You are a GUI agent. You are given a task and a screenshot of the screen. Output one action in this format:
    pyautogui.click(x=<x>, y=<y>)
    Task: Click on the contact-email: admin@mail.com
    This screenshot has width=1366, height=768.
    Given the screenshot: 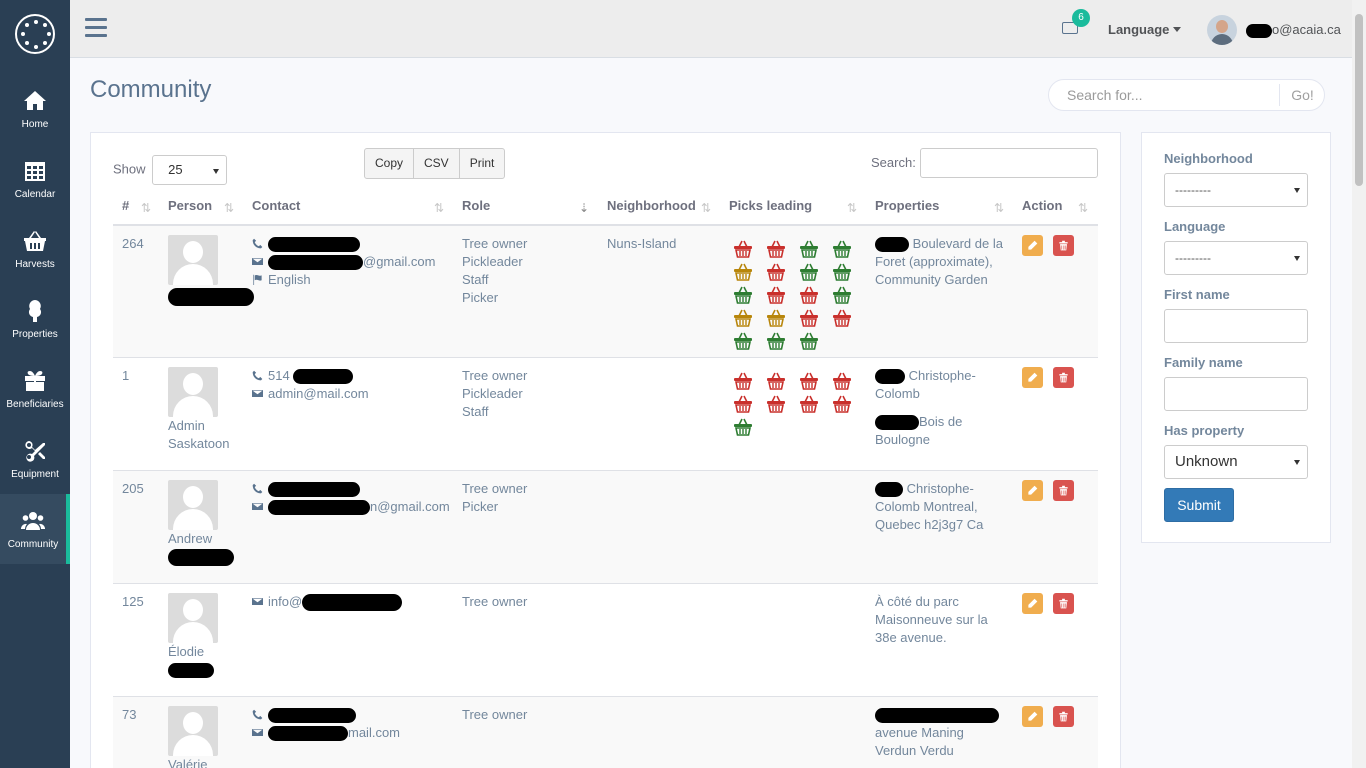 What is the action you would take?
    pyautogui.click(x=318, y=393)
    